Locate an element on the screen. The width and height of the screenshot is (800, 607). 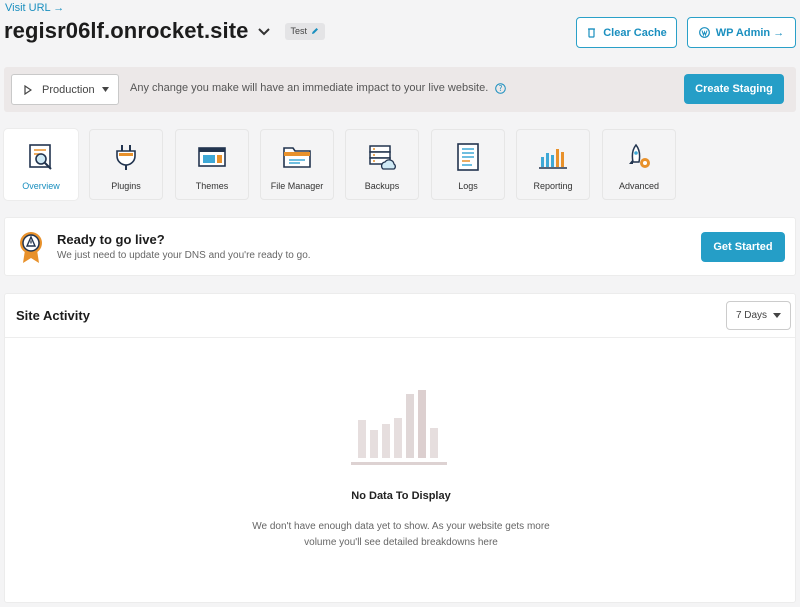
tool-file-manager: File Manager is located at coordinates (297, 164).